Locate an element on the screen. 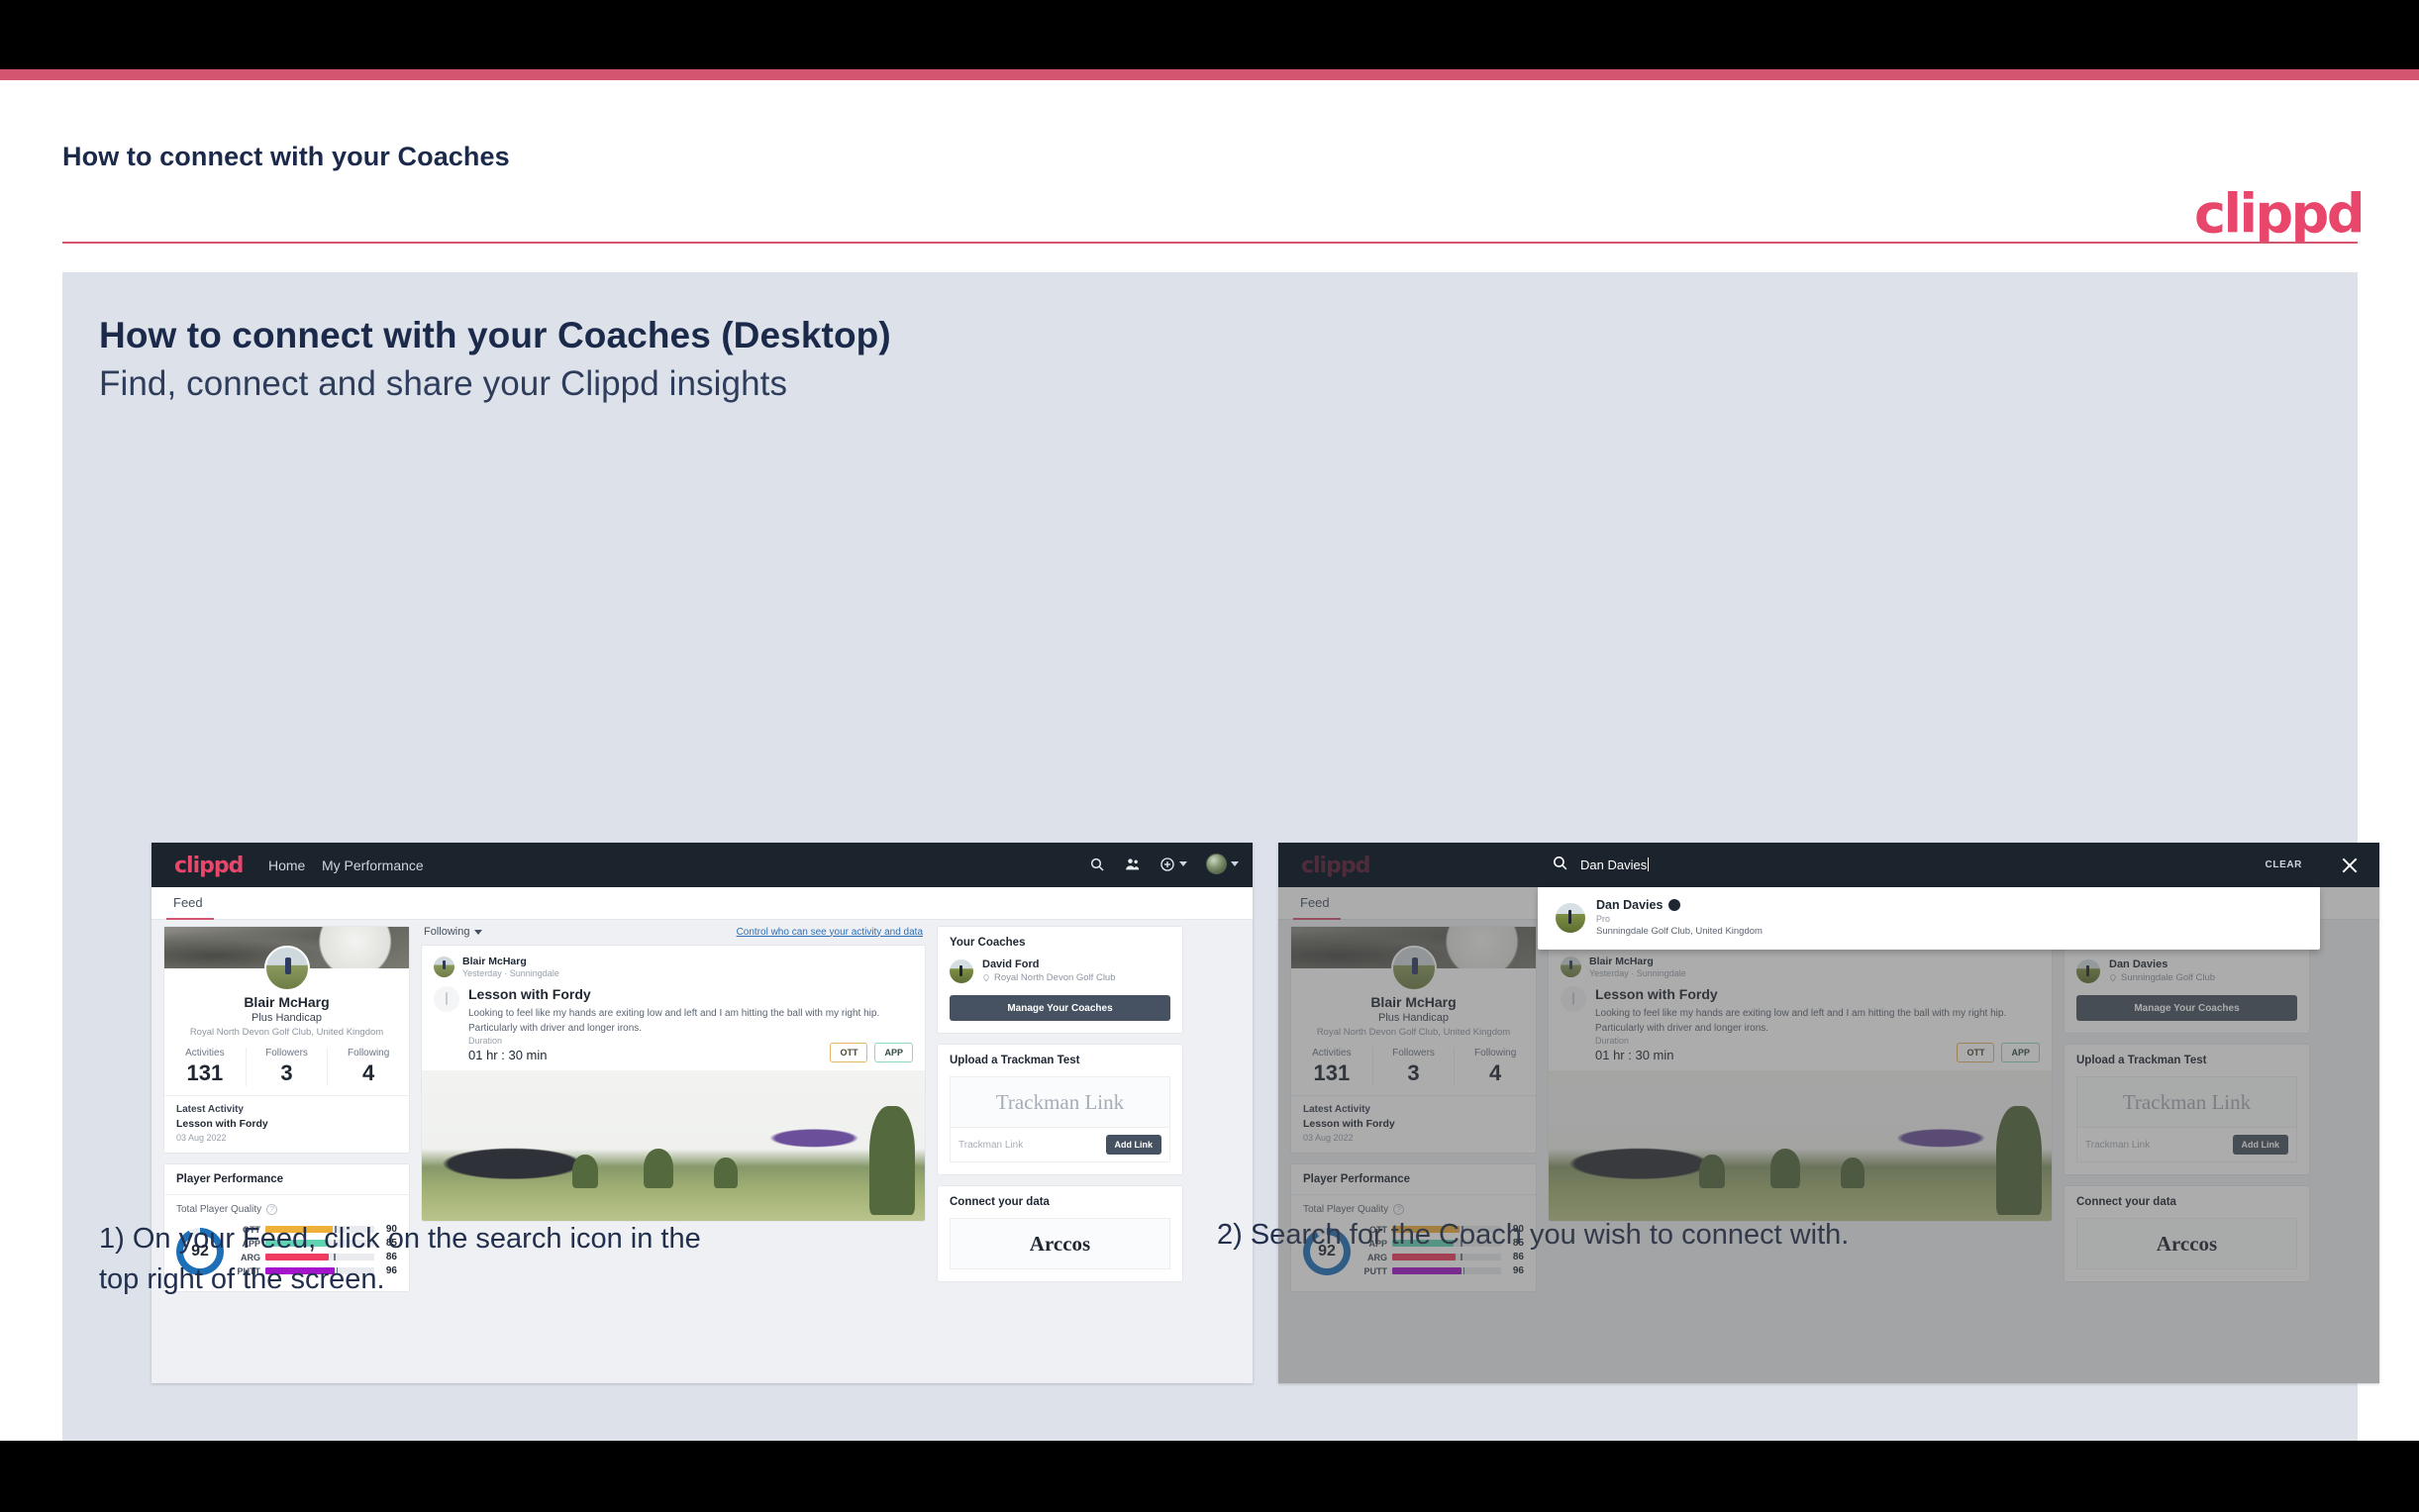 The height and width of the screenshot is (1512, 2419). search-input: Dan Davies is located at coordinates (1615, 864).